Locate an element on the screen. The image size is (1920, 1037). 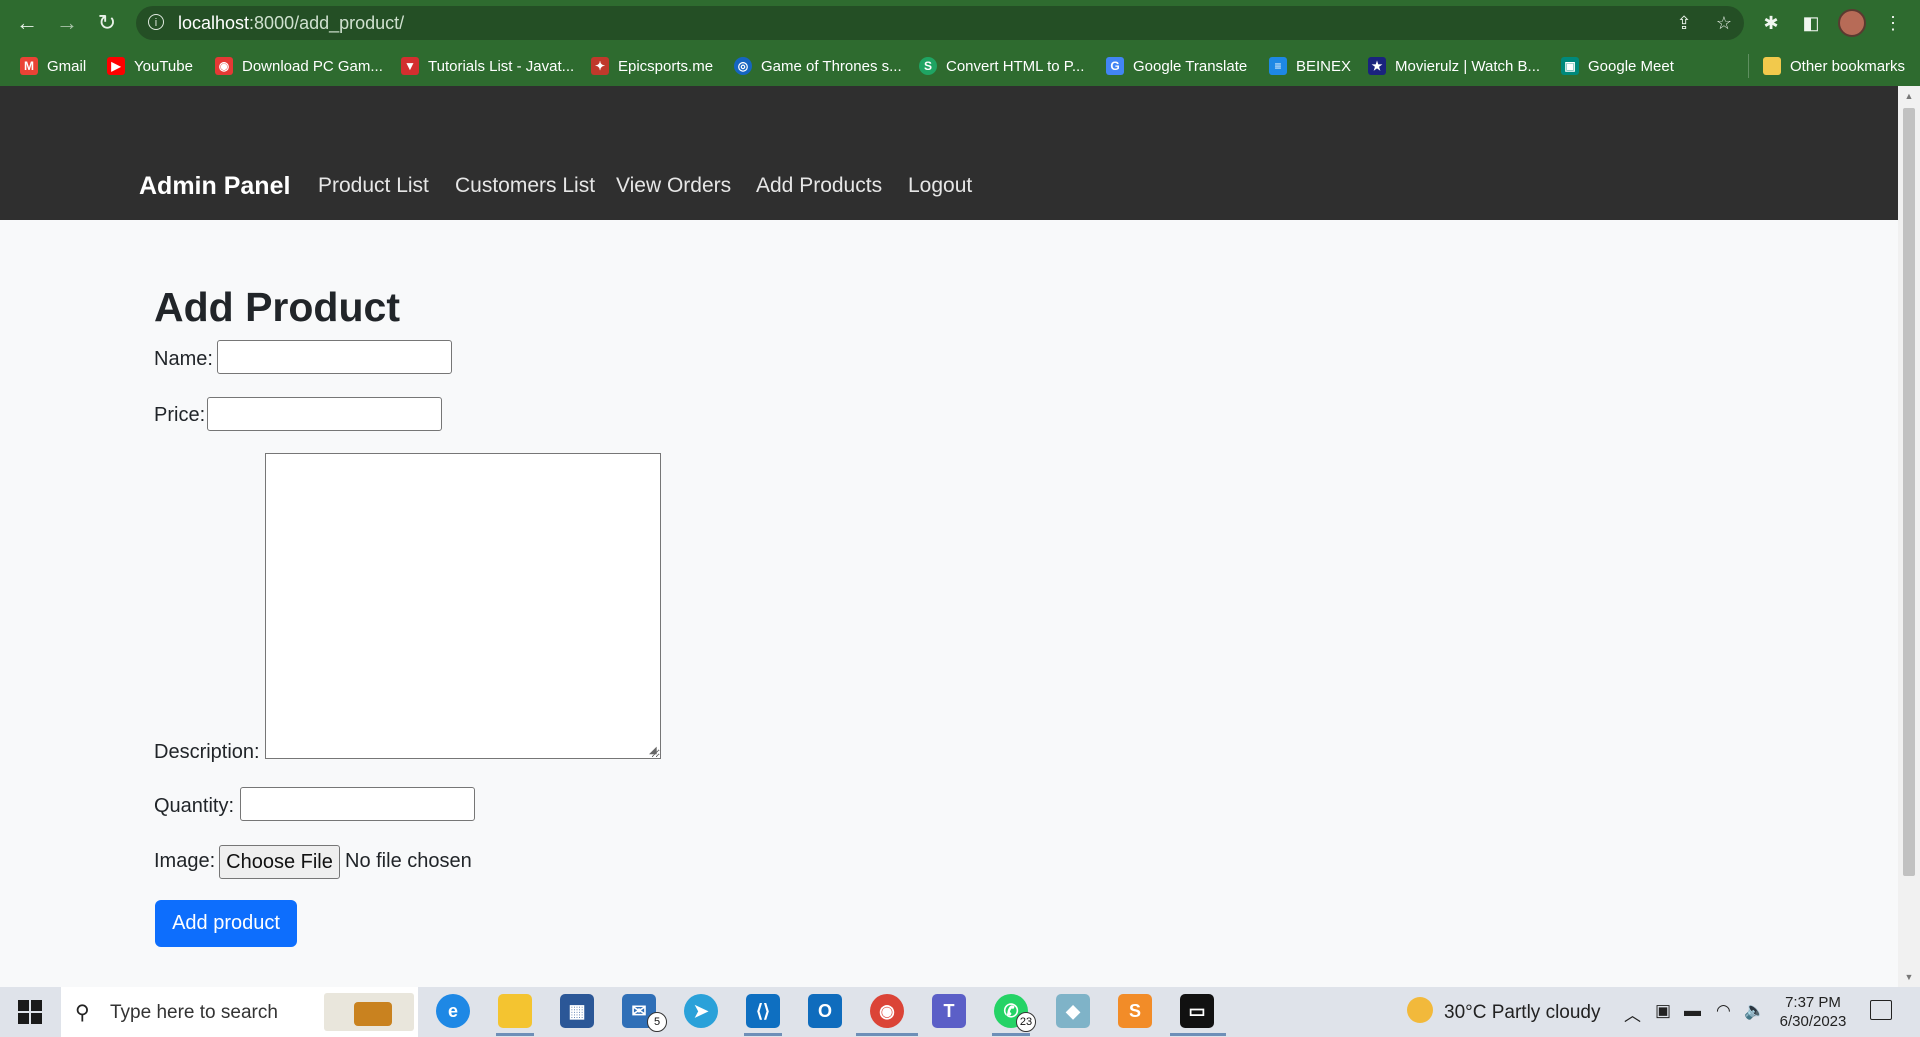
outlook-icon: O is located at coordinates (825, 1011).